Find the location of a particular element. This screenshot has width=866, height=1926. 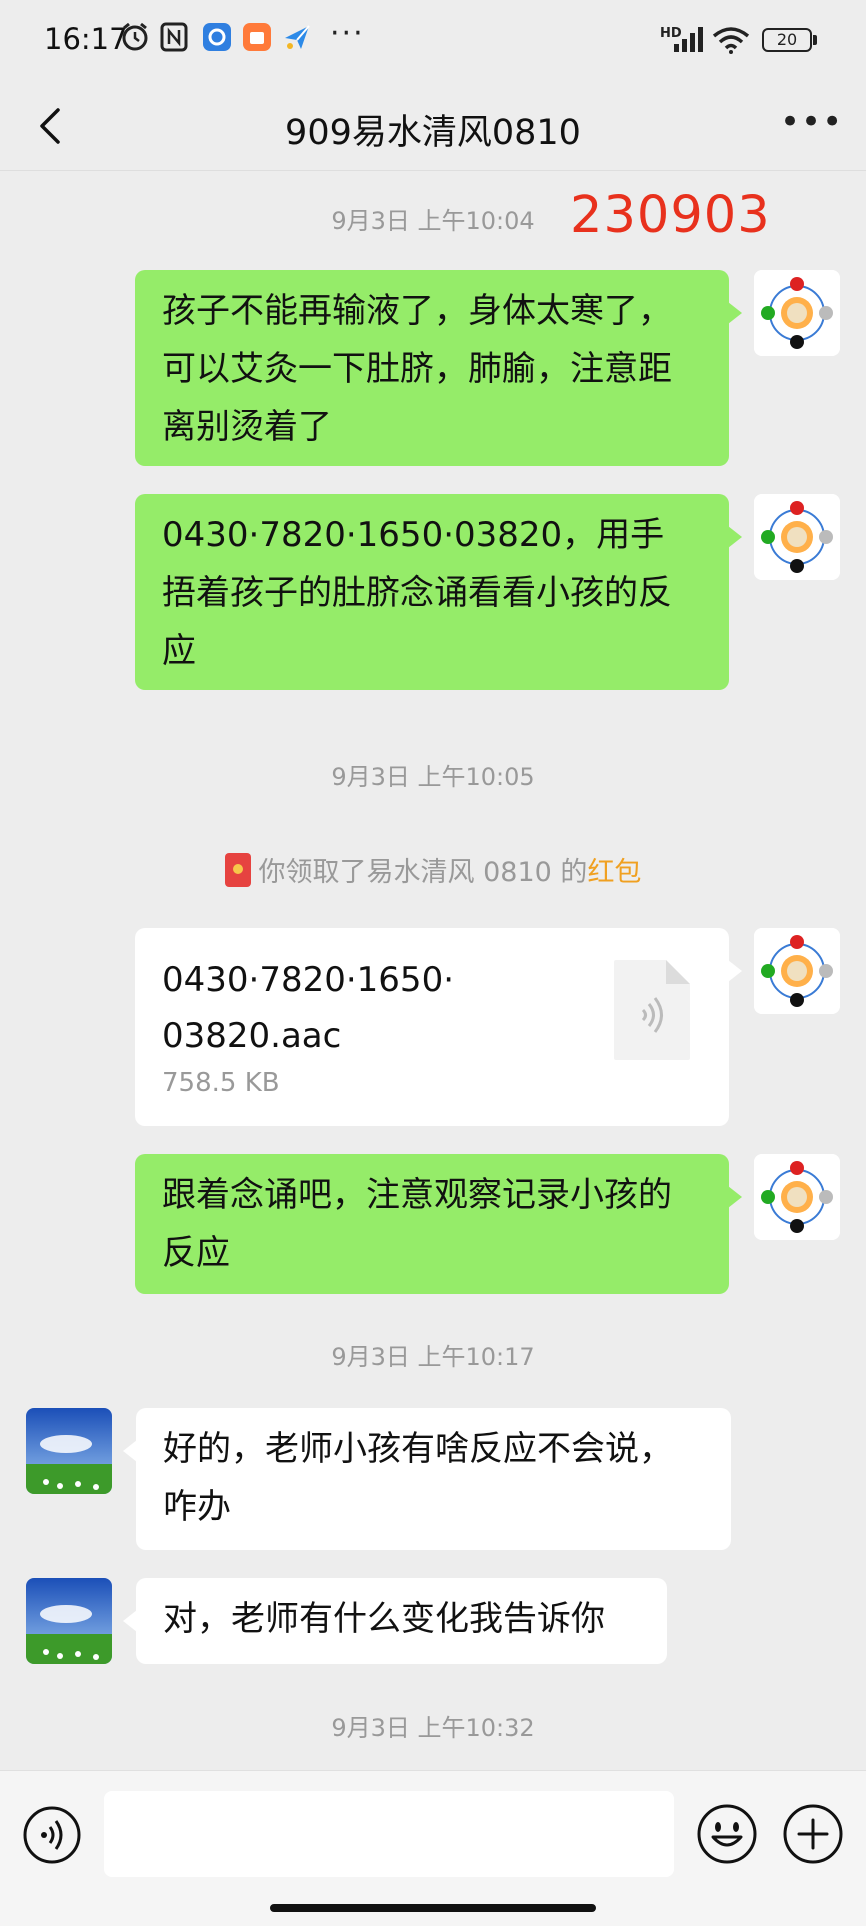

status-bar: 16:17 ··· HD 20 is located at coordinates (433, 42).